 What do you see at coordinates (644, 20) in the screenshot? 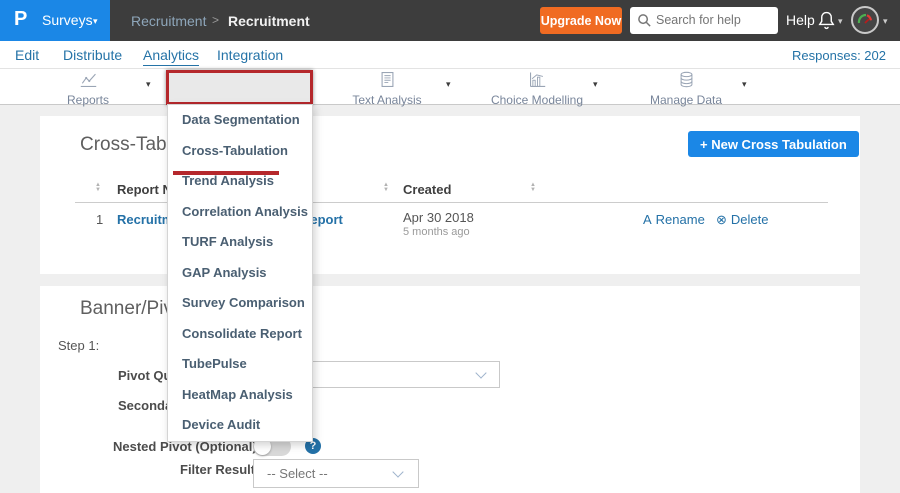
I see `search-icon` at bounding box center [644, 20].